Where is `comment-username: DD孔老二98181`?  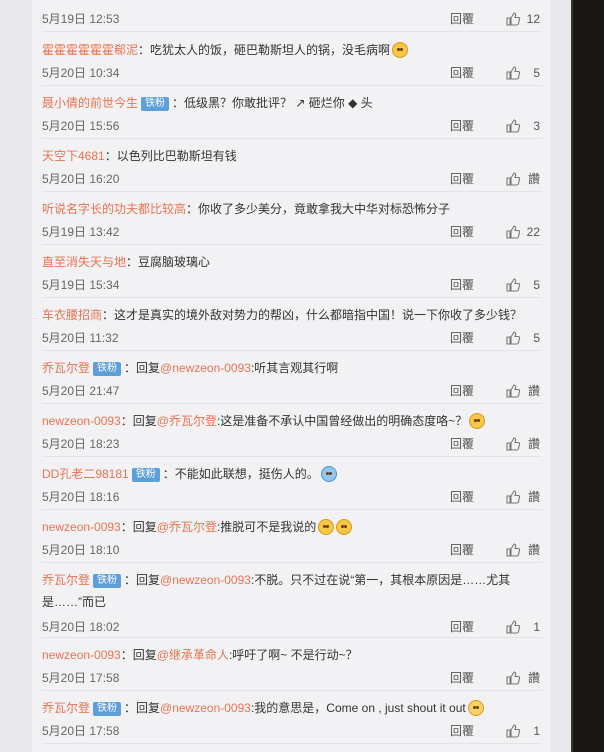 comment-username: DD孔老二98181 is located at coordinates (85, 474).